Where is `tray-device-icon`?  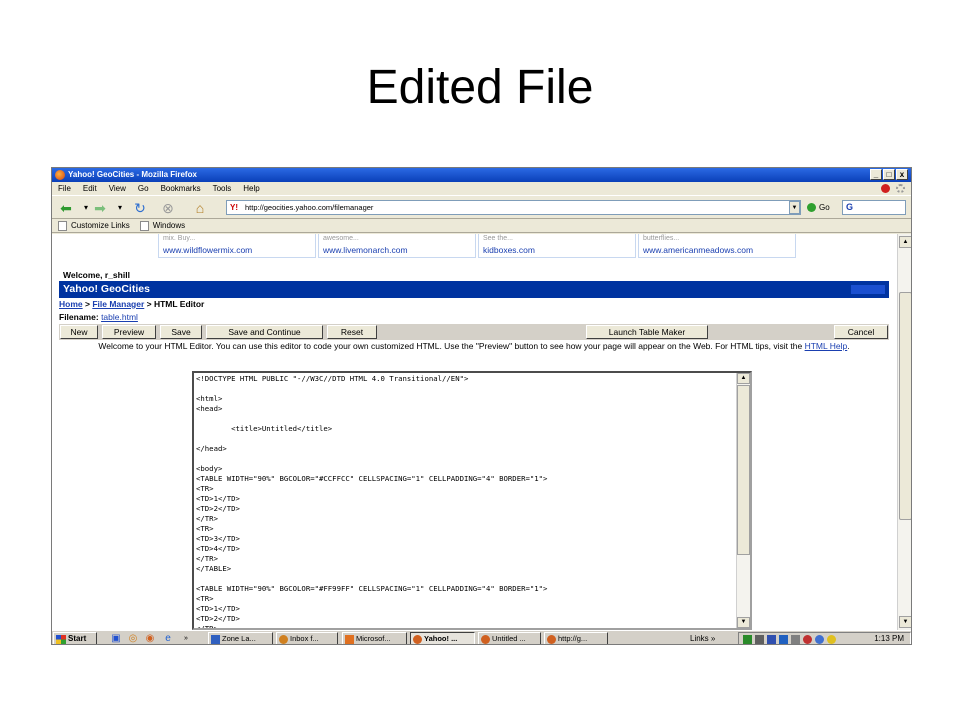
tray-device-icon is located at coordinates (795, 639).